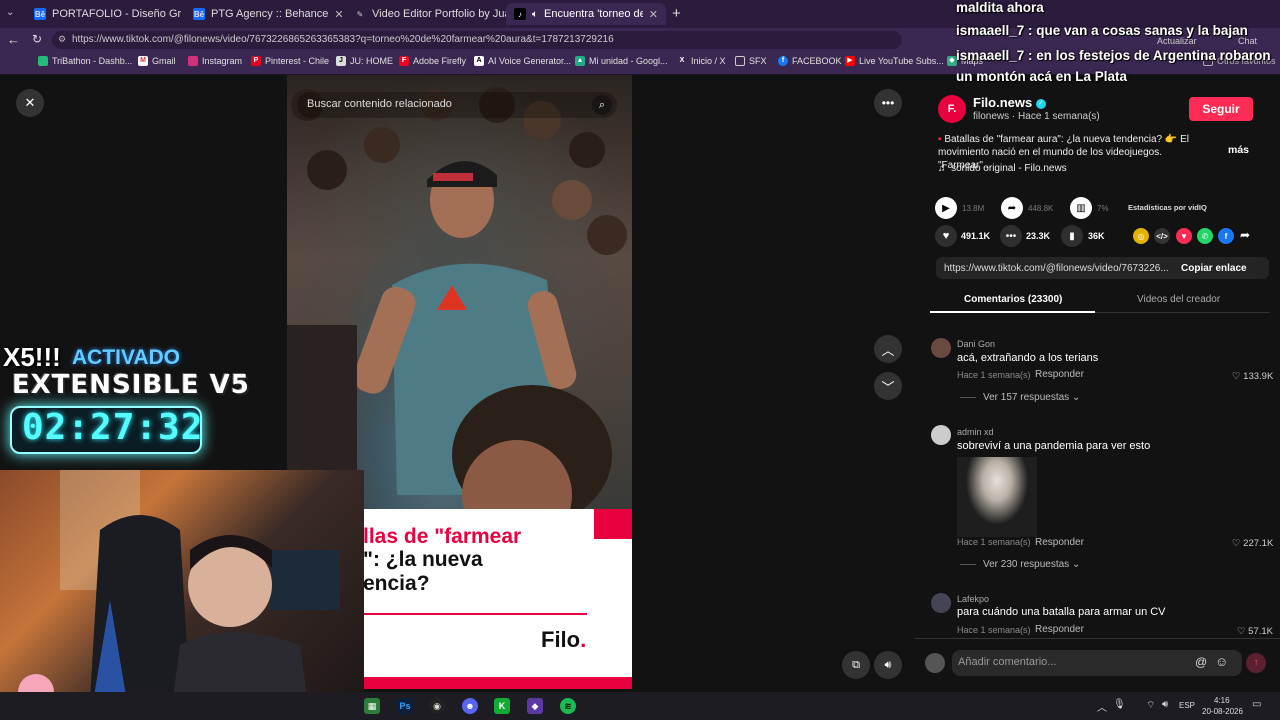 The width and height of the screenshot is (1280, 720). I want to click on site-info-icon: ⚙, so click(62, 39).